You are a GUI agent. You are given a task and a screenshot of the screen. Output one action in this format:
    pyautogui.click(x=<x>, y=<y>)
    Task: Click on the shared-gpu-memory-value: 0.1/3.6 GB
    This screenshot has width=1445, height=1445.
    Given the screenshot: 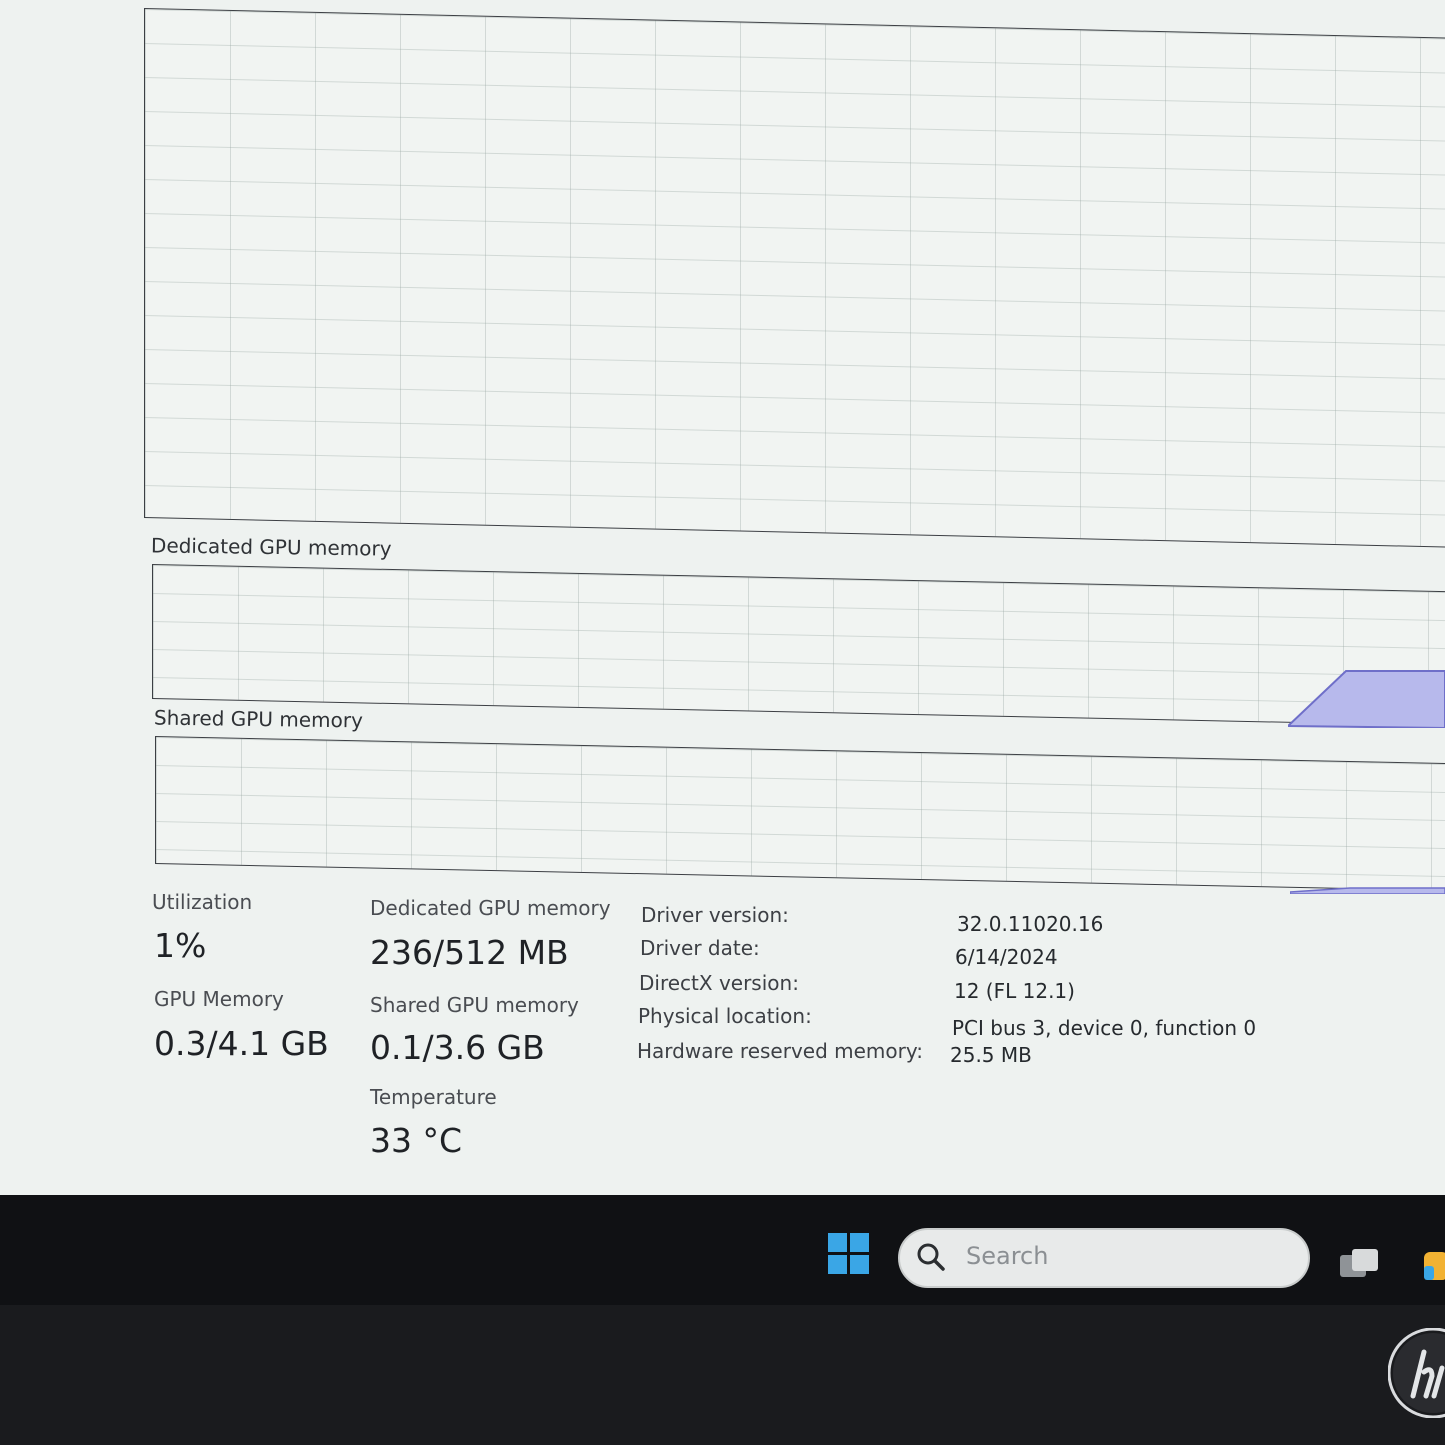 What is the action you would take?
    pyautogui.click(x=457, y=1047)
    